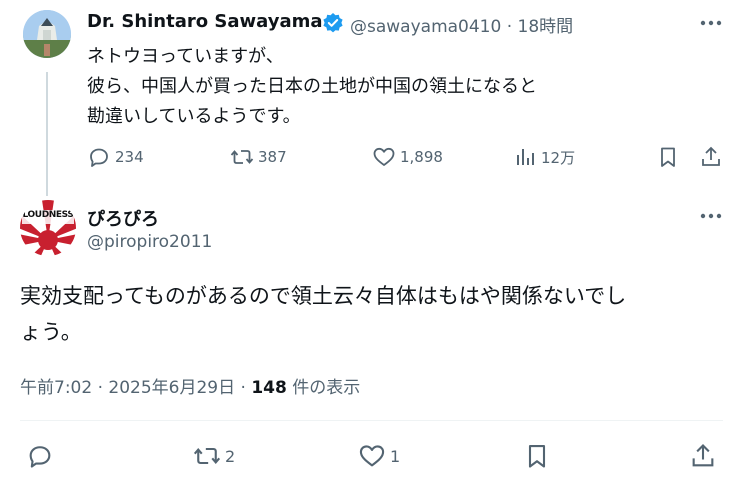 The image size is (743, 485). What do you see at coordinates (421, 157) in the screenshot?
I see `like-count: 1,898` at bounding box center [421, 157].